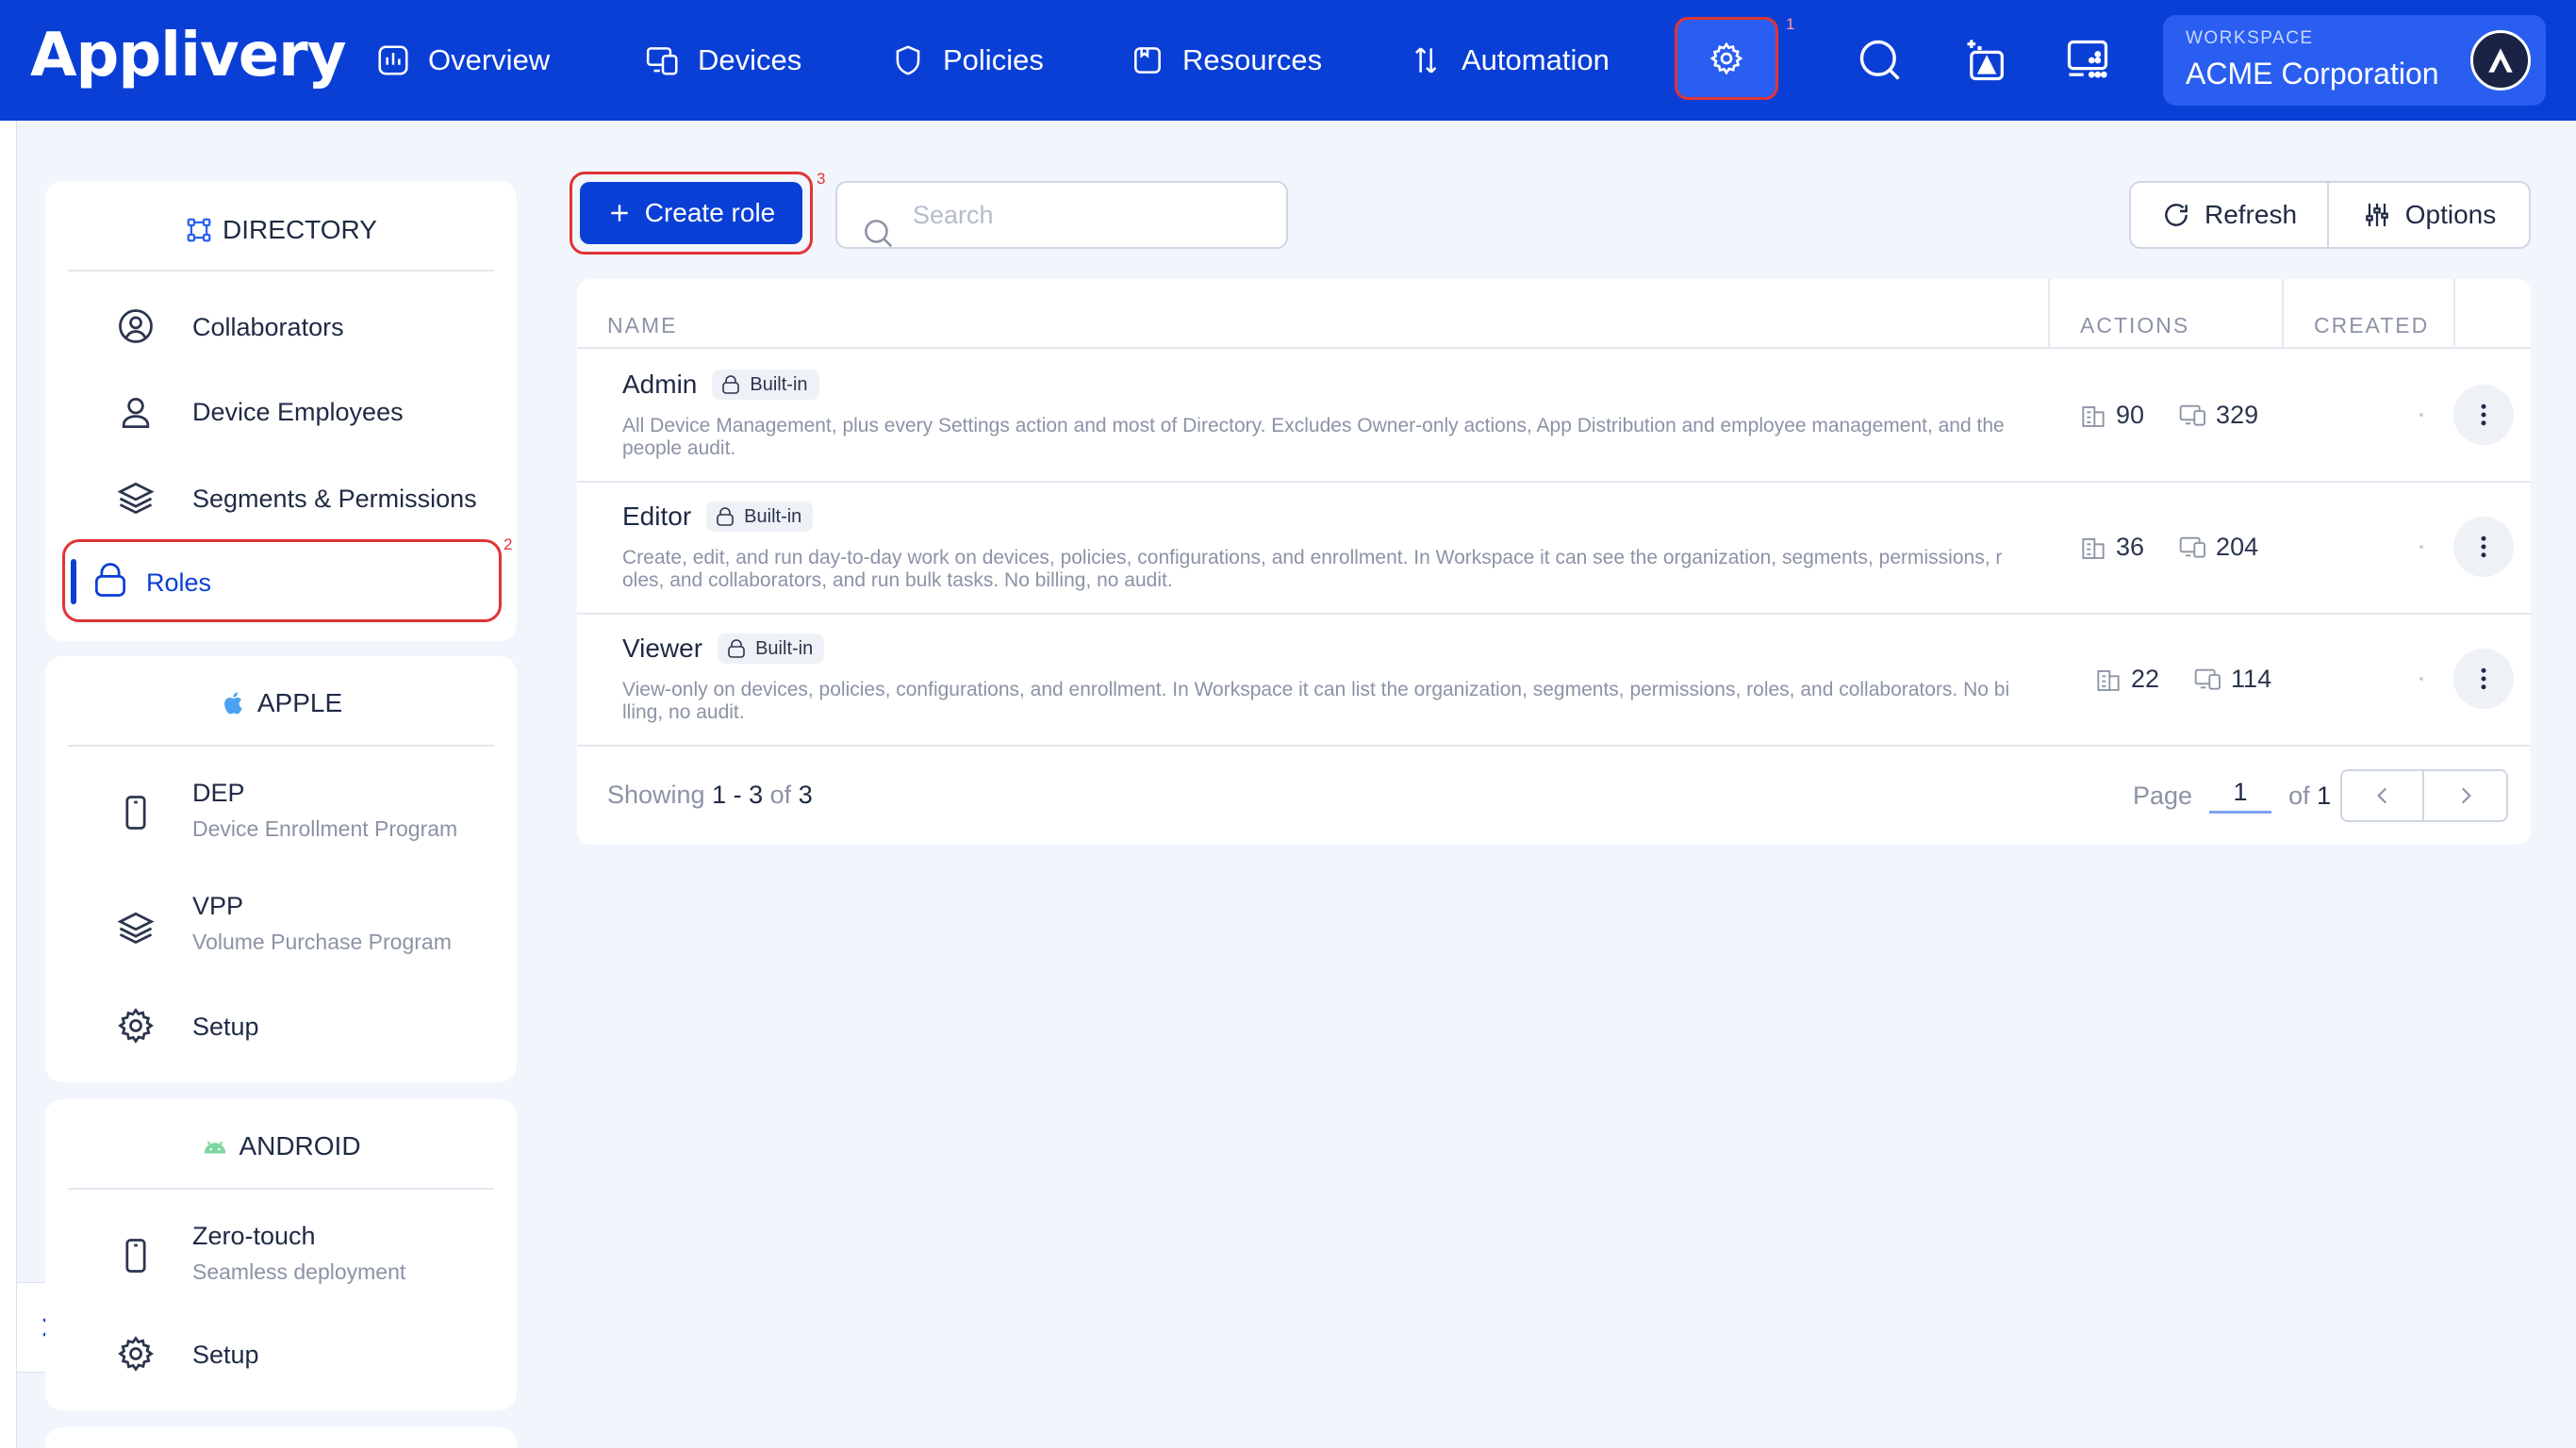  What do you see at coordinates (136, 326) in the screenshot?
I see `user-circle-icon` at bounding box center [136, 326].